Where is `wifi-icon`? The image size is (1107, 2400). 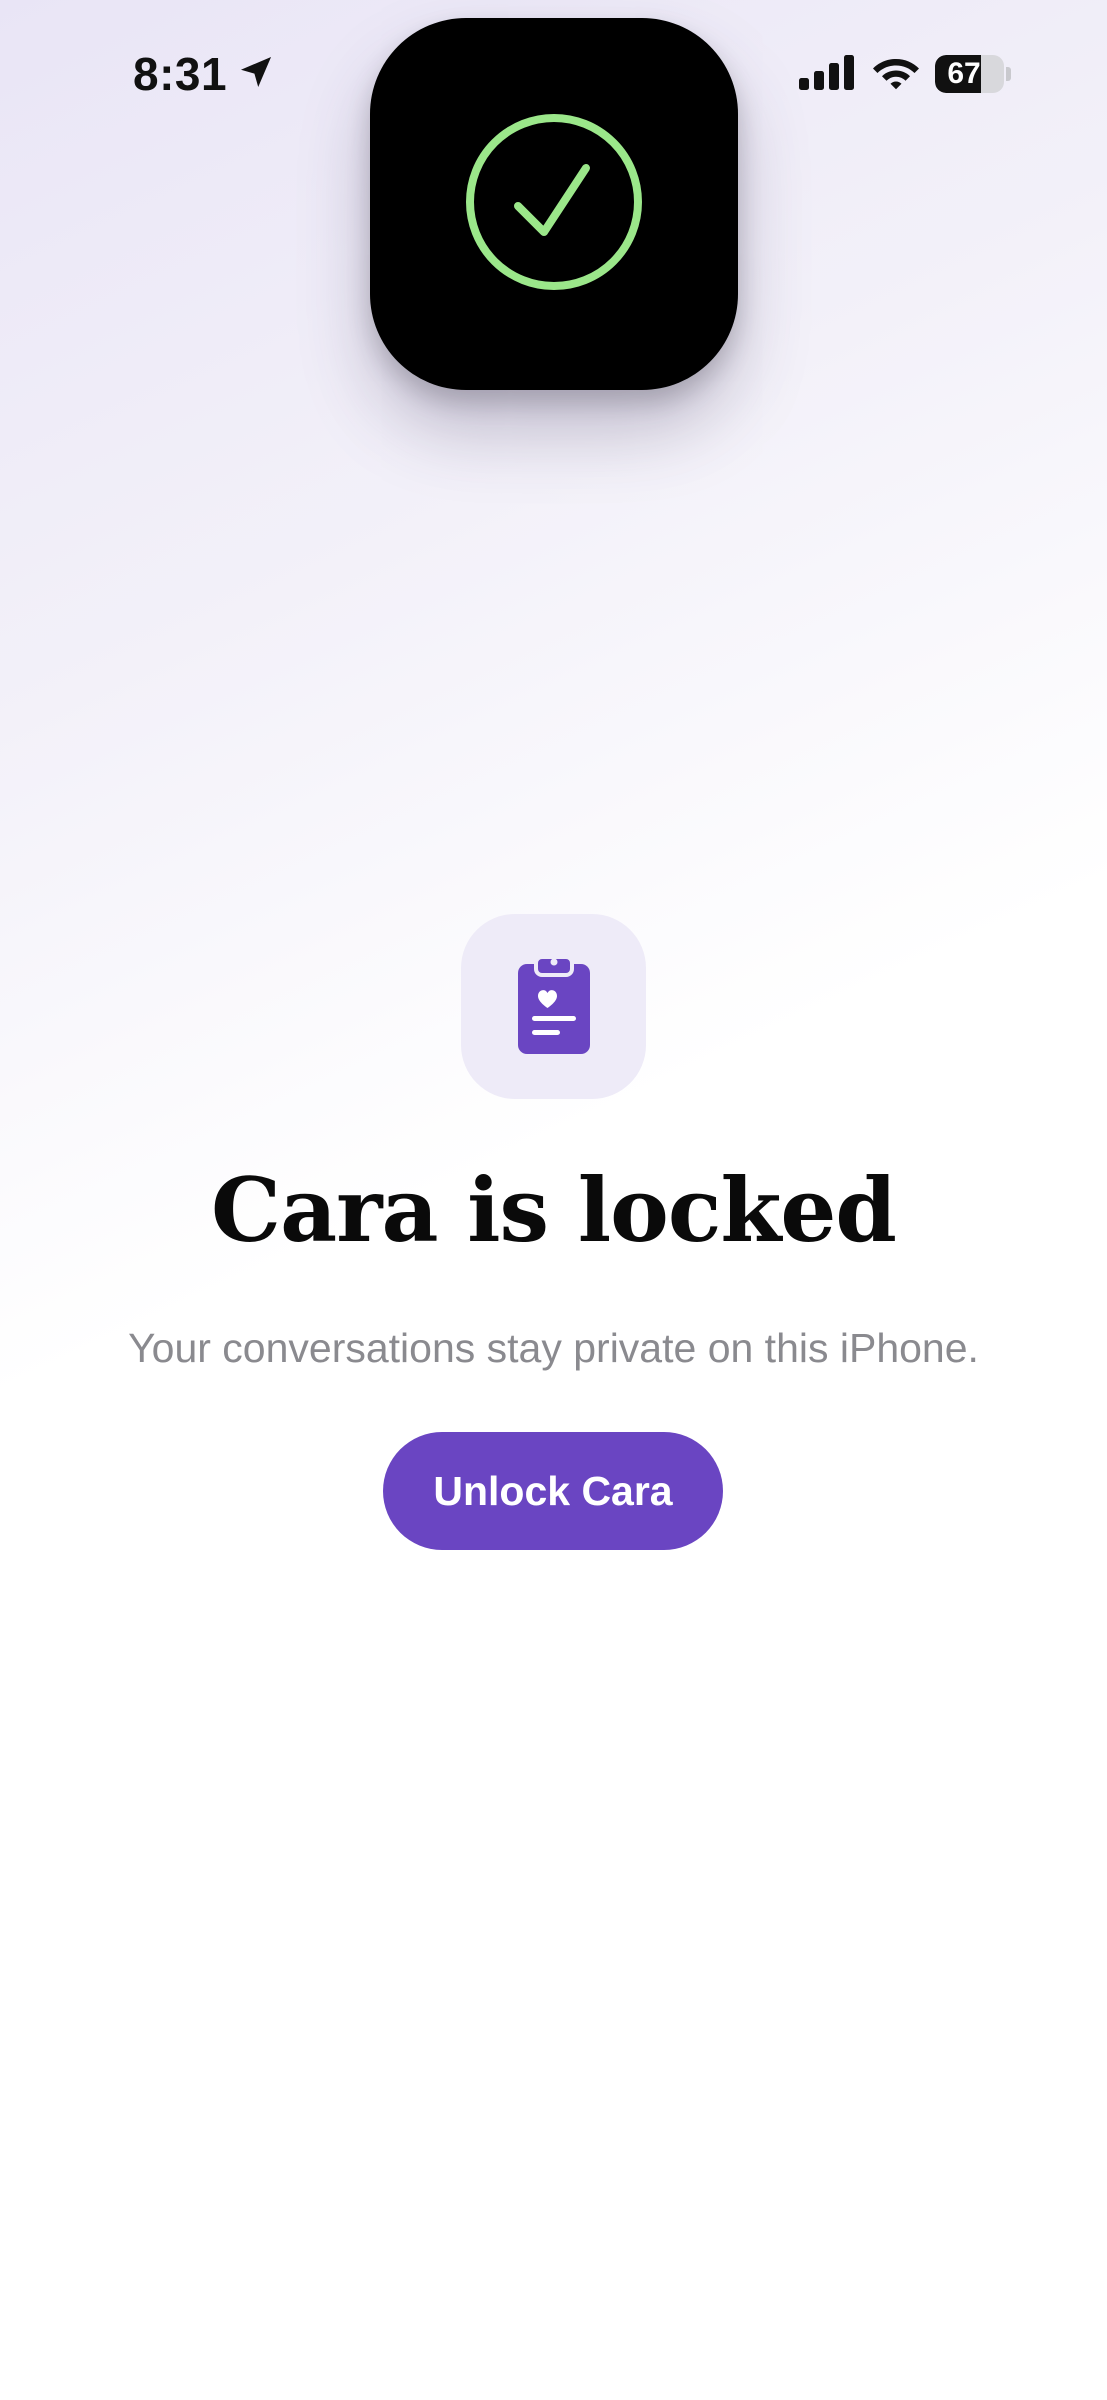 wifi-icon is located at coordinates (896, 74).